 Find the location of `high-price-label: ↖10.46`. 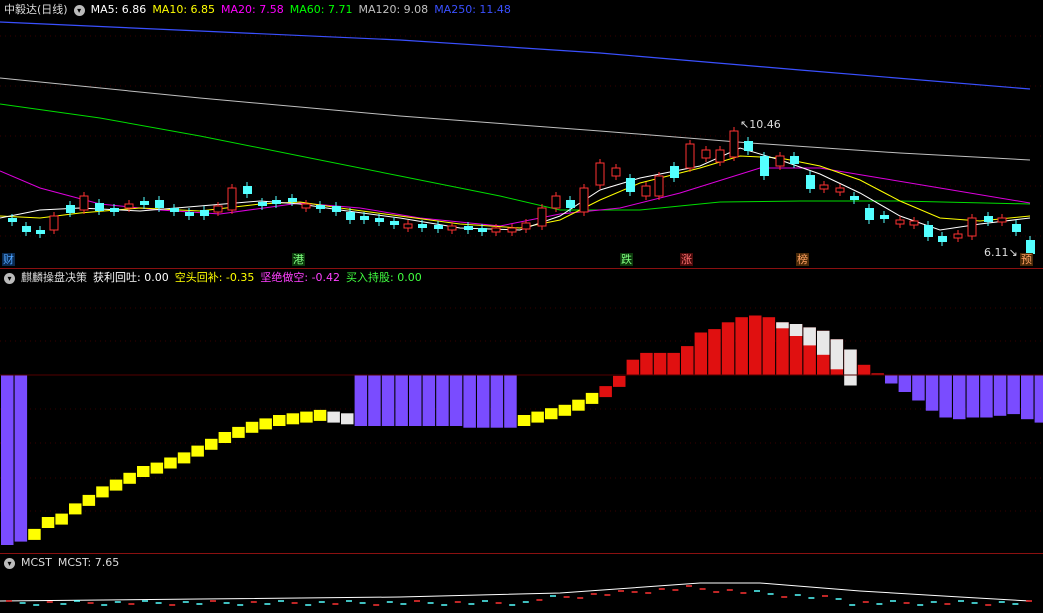

high-price-label: ↖10.46 is located at coordinates (760, 124).